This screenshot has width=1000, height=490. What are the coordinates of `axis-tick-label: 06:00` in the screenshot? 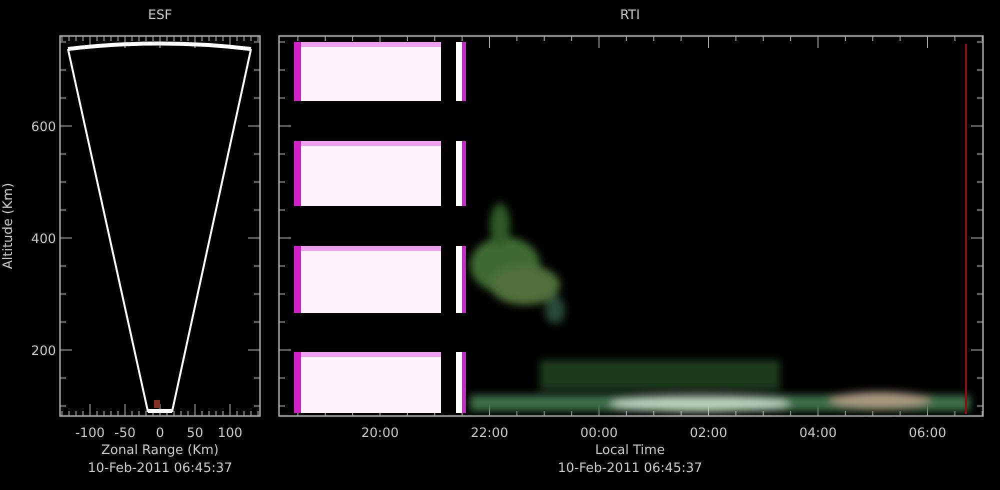 It's located at (927, 433).